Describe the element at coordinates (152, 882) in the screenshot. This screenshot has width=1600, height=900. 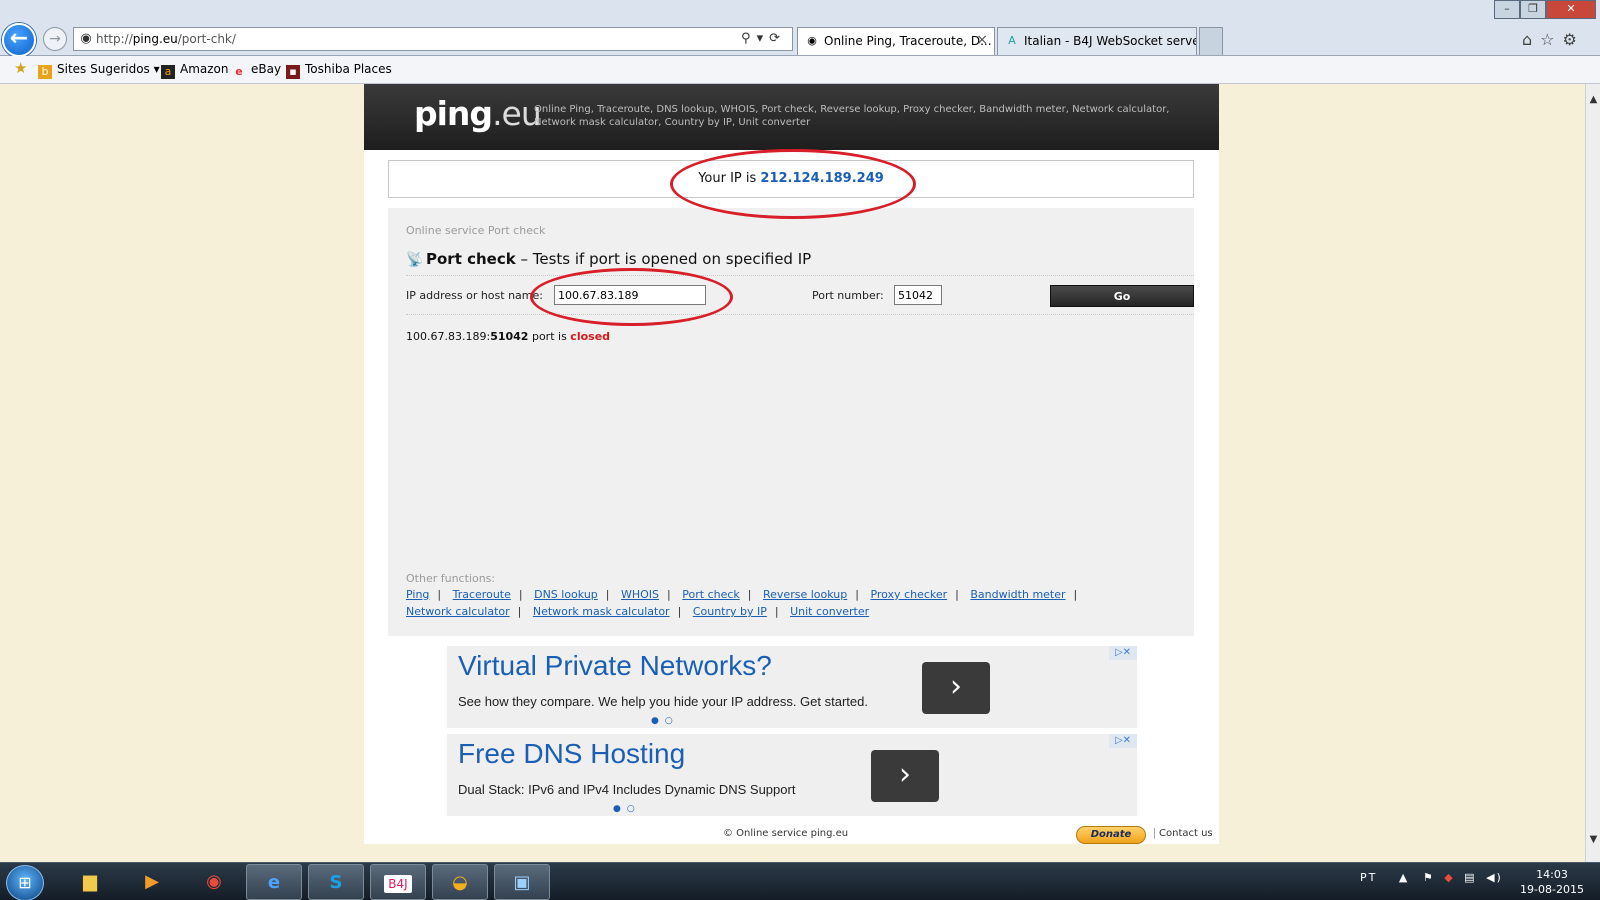
I see `media-player-icon: ▶` at that location.